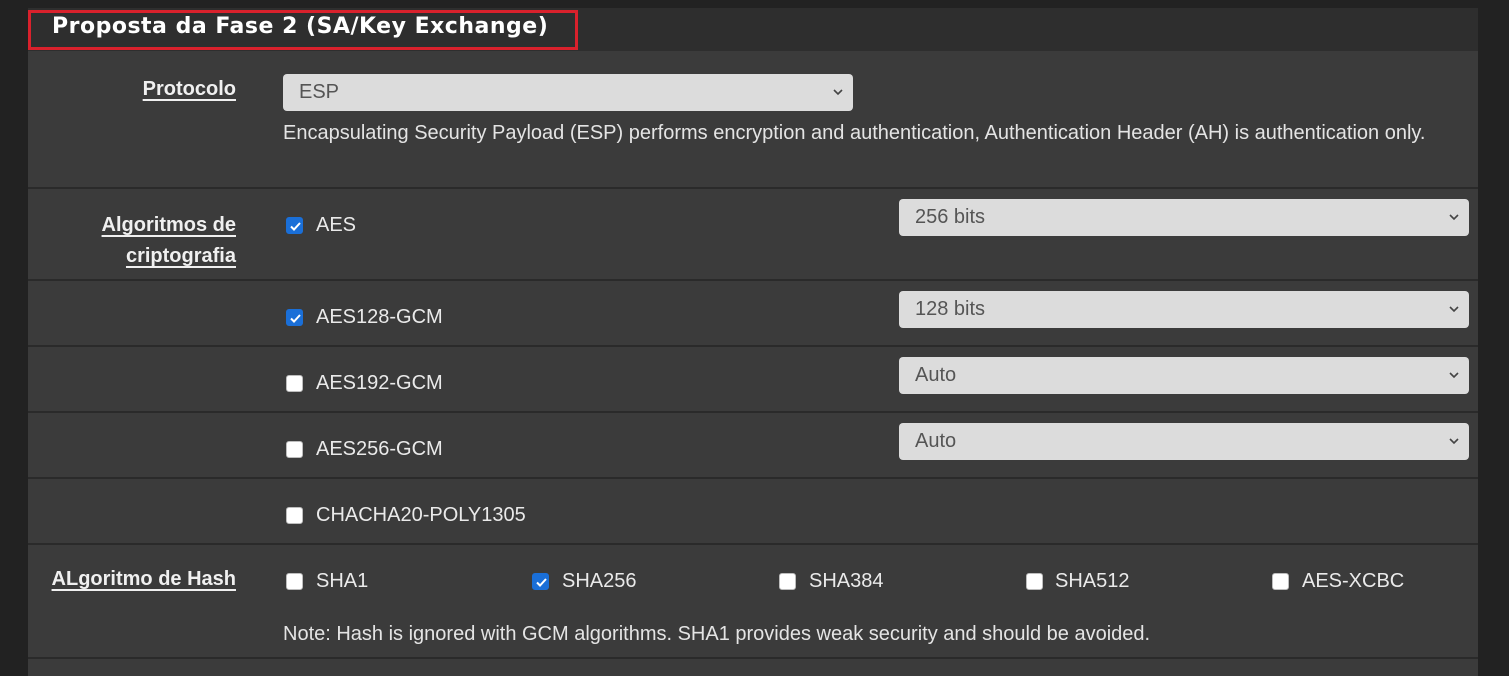 This screenshot has height=676, width=1509. I want to click on aes-keylength-select: 256 bits, so click(1184, 217).